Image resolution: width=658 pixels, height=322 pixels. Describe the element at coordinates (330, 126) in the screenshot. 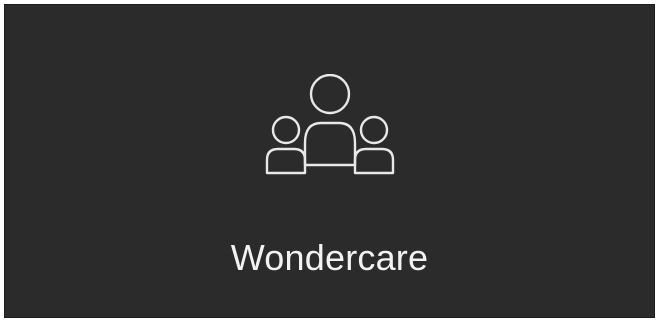

I see `group-people-icon` at that location.